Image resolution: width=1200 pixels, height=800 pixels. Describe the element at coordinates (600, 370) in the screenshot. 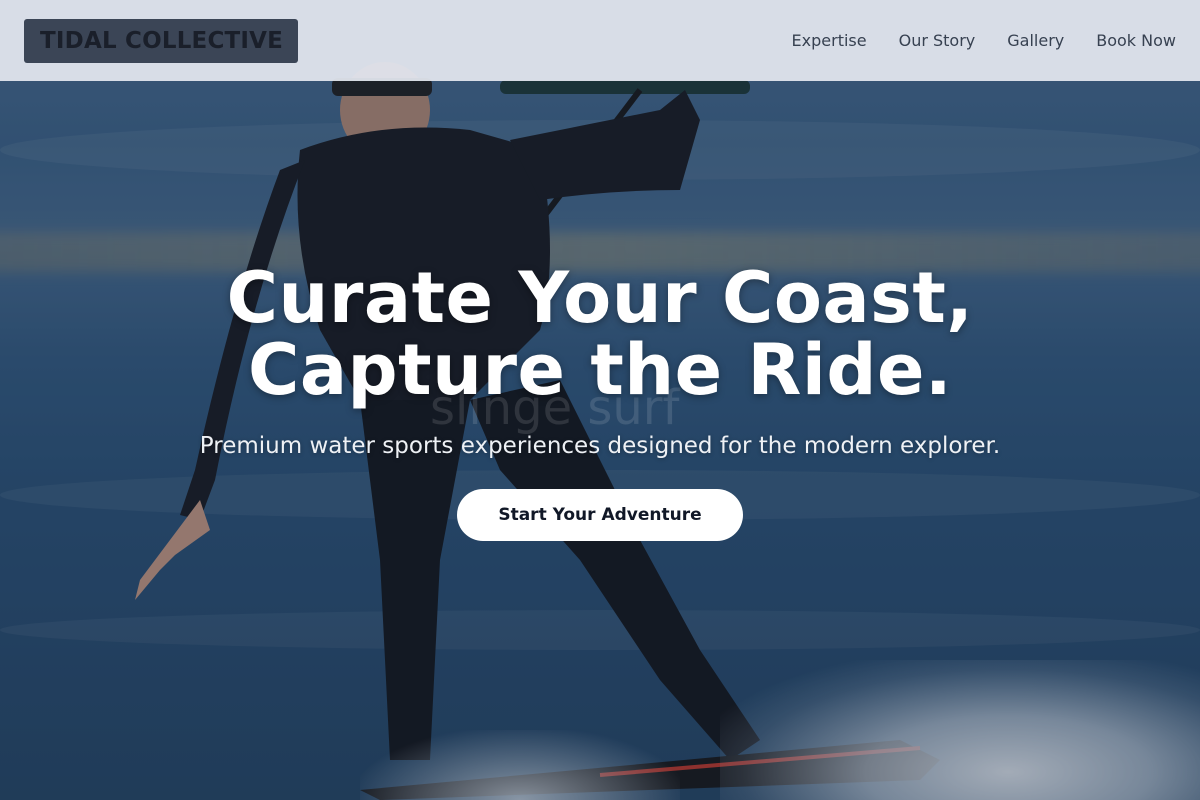

I see `headline-line-2: Capture the Ride.` at that location.